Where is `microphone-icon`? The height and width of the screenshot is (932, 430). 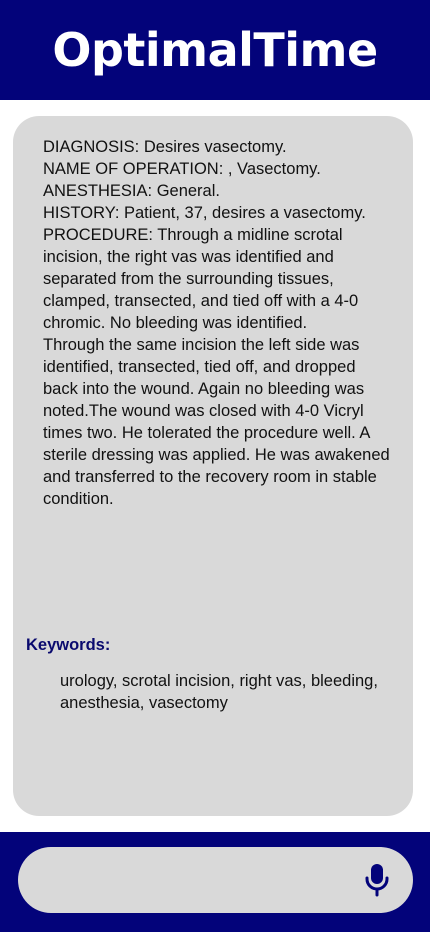
microphone-icon is located at coordinates (377, 880).